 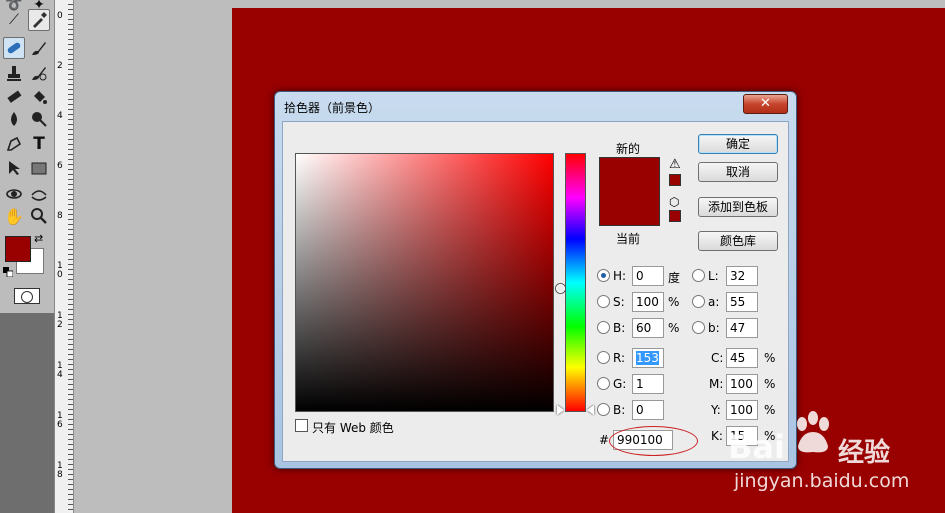 I want to click on cancel-button: 取消, so click(x=738, y=172).